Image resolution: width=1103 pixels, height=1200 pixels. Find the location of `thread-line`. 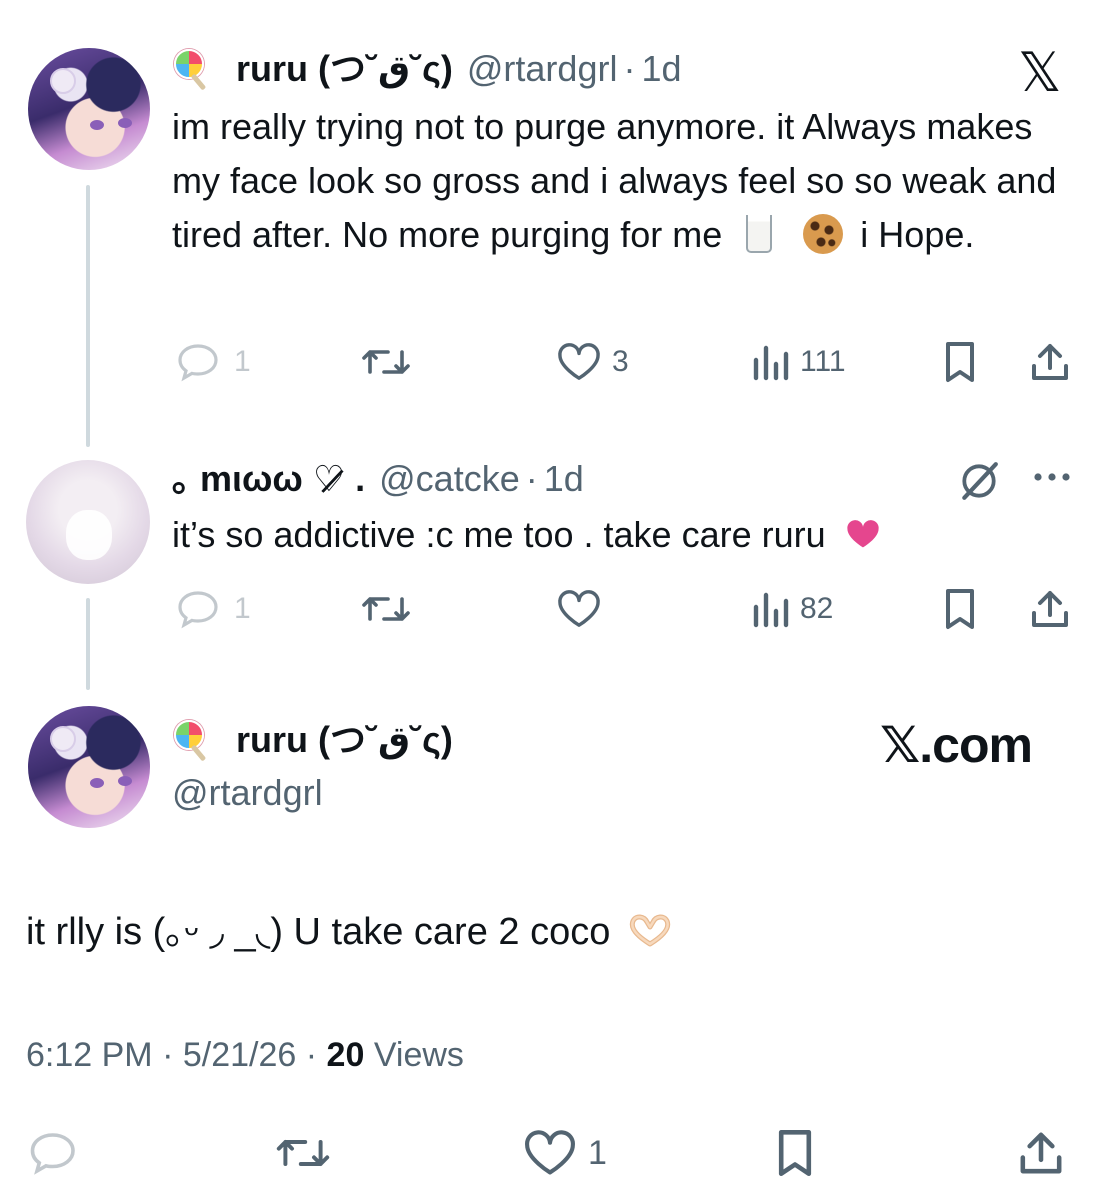

thread-line is located at coordinates (88, 316).